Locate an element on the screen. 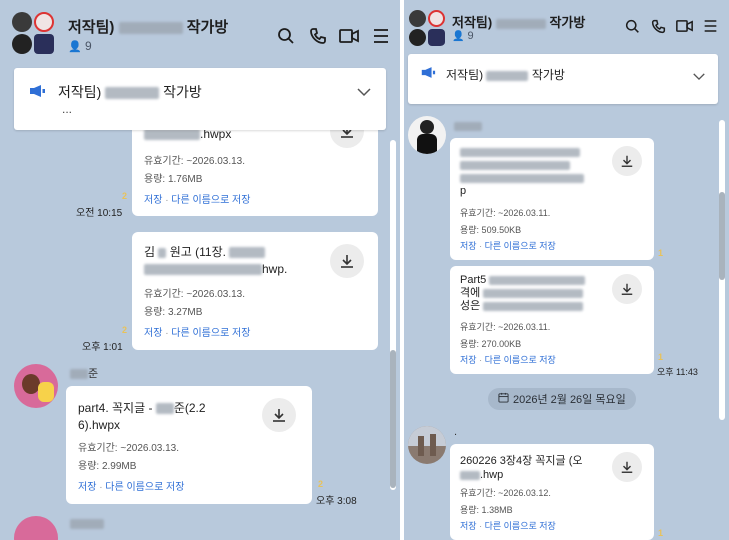 Image resolution: width=729 pixels, height=540 pixels. file-name: part4. 꼭지글 - 준(2.2 6).hwpx is located at coordinates (142, 416).